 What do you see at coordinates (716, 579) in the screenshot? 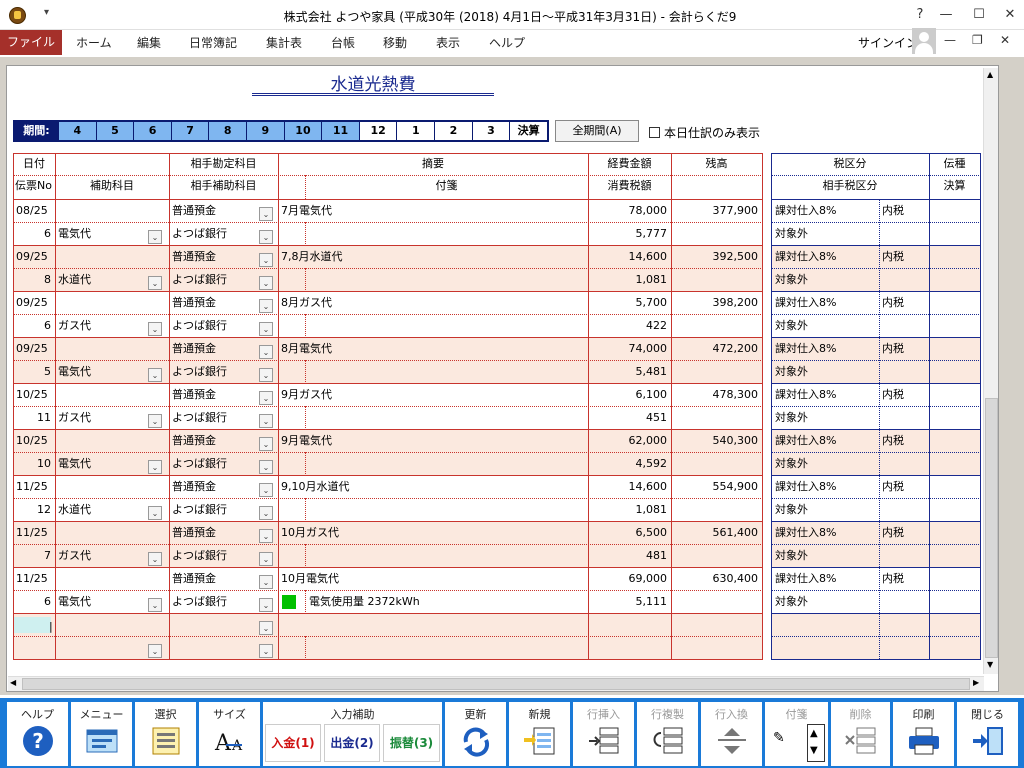
I see `row-balance: 630,400` at bounding box center [716, 579].